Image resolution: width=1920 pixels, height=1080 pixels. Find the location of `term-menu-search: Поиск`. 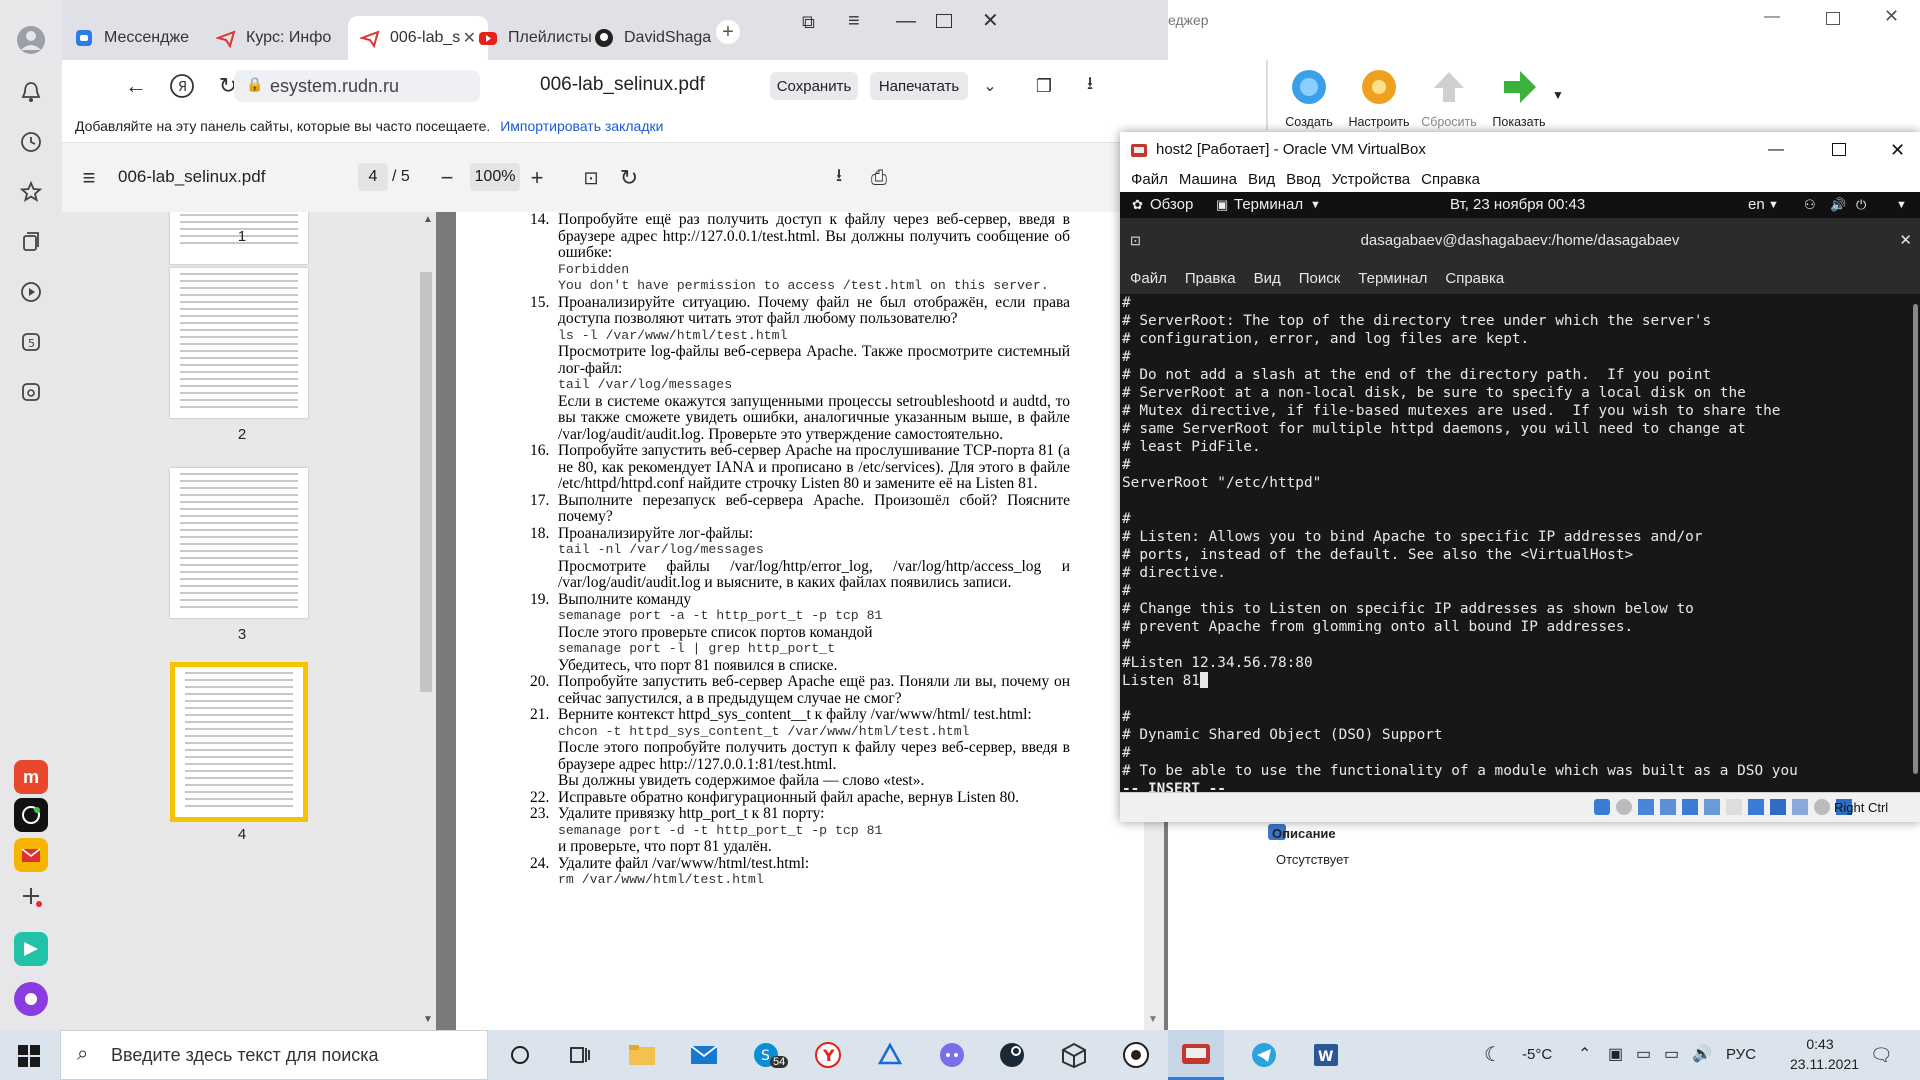

term-menu-search: Поиск is located at coordinates (1320, 278).